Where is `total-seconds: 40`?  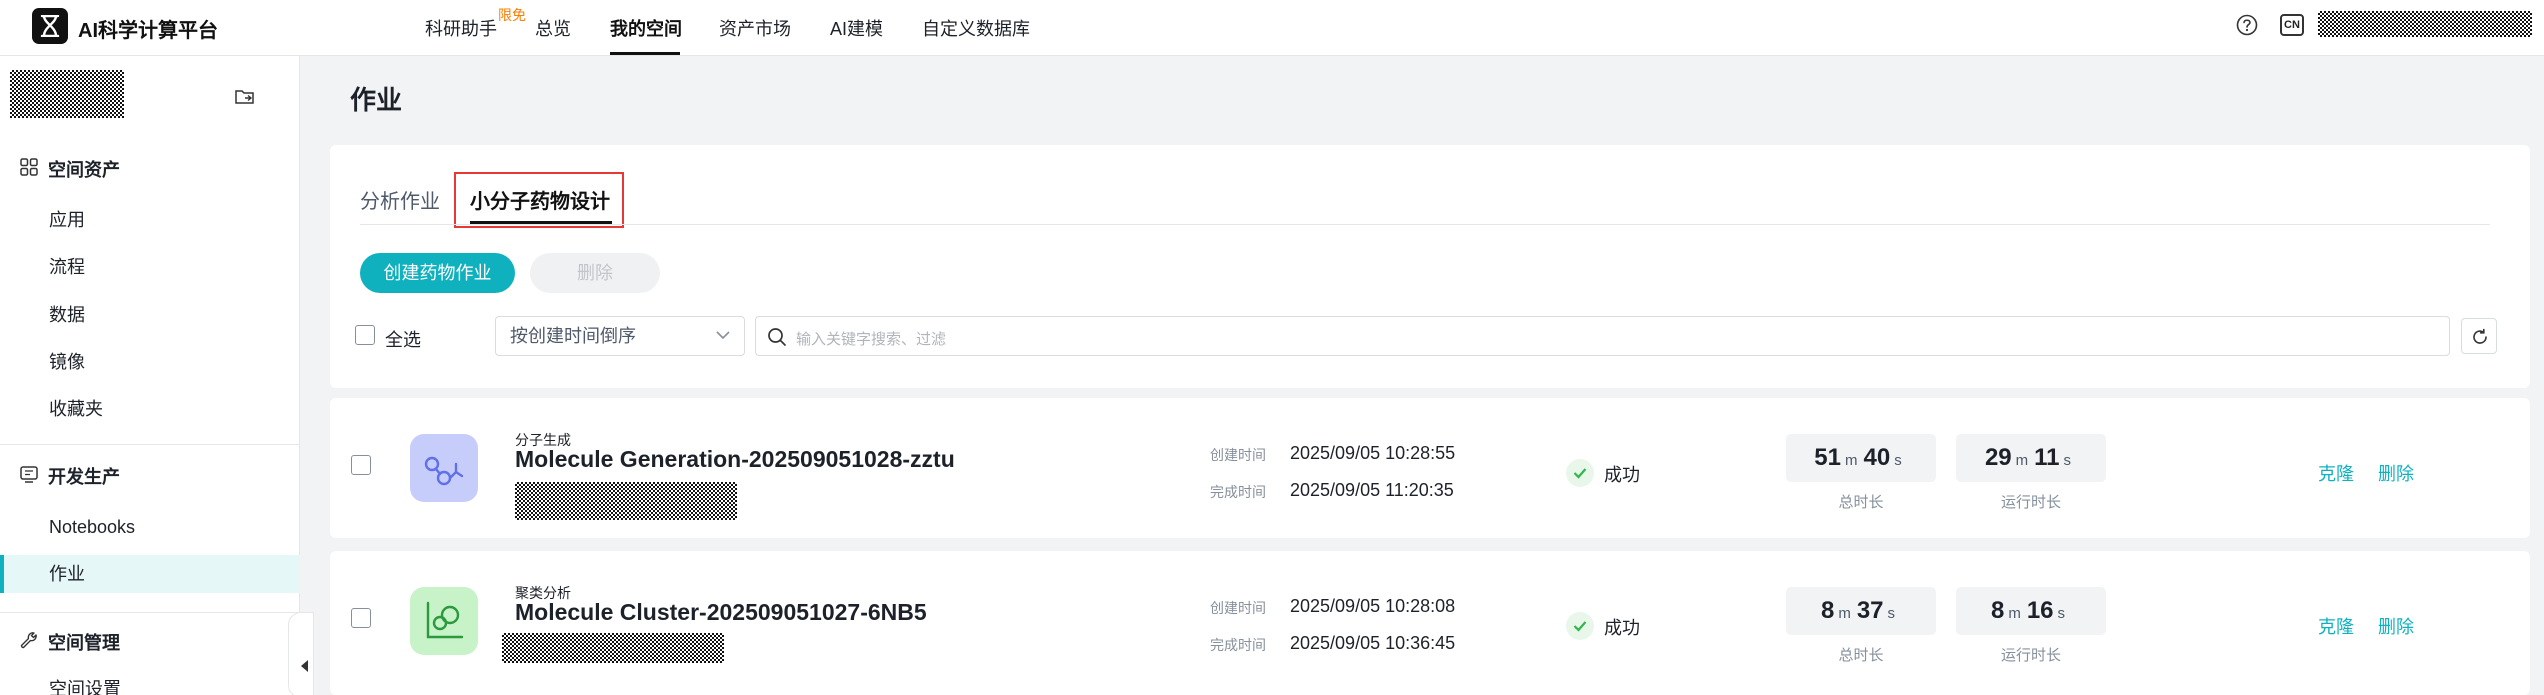 total-seconds: 40 is located at coordinates (1877, 457).